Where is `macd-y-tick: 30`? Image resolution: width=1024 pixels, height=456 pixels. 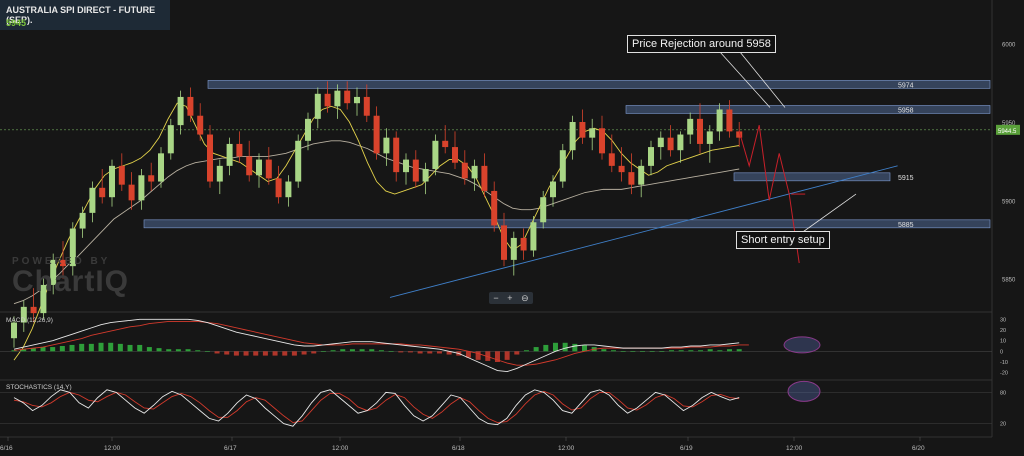
macd-y-tick: 30 is located at coordinates (1003, 320).